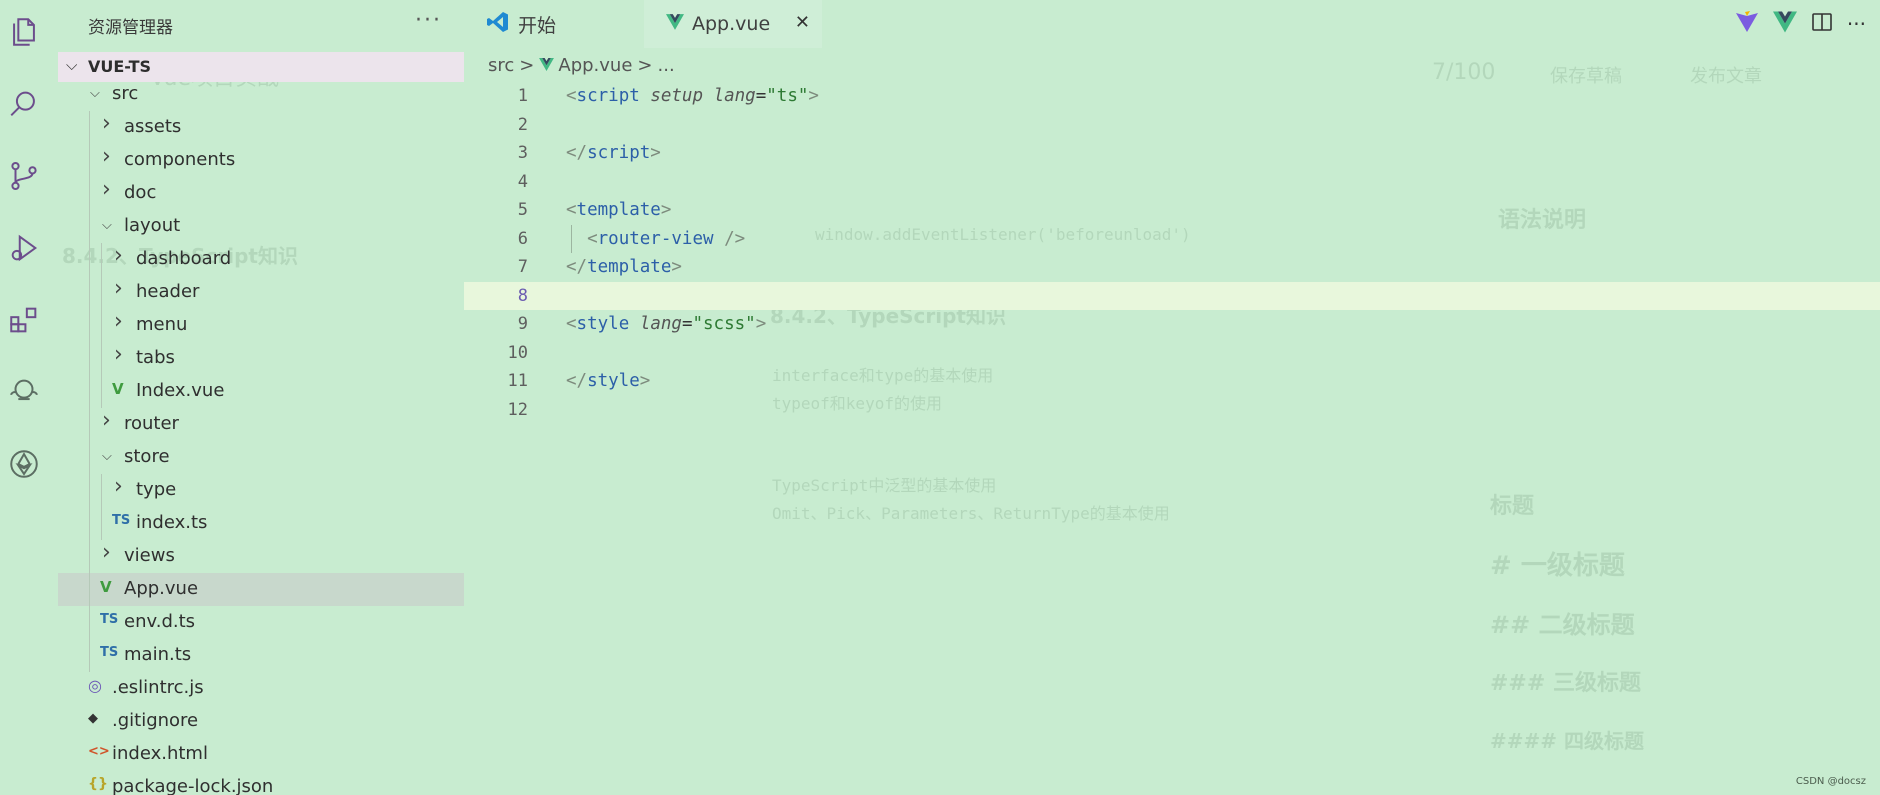  Describe the element at coordinates (161, 588) in the screenshot. I see `tree-item-label: App.vue` at that location.